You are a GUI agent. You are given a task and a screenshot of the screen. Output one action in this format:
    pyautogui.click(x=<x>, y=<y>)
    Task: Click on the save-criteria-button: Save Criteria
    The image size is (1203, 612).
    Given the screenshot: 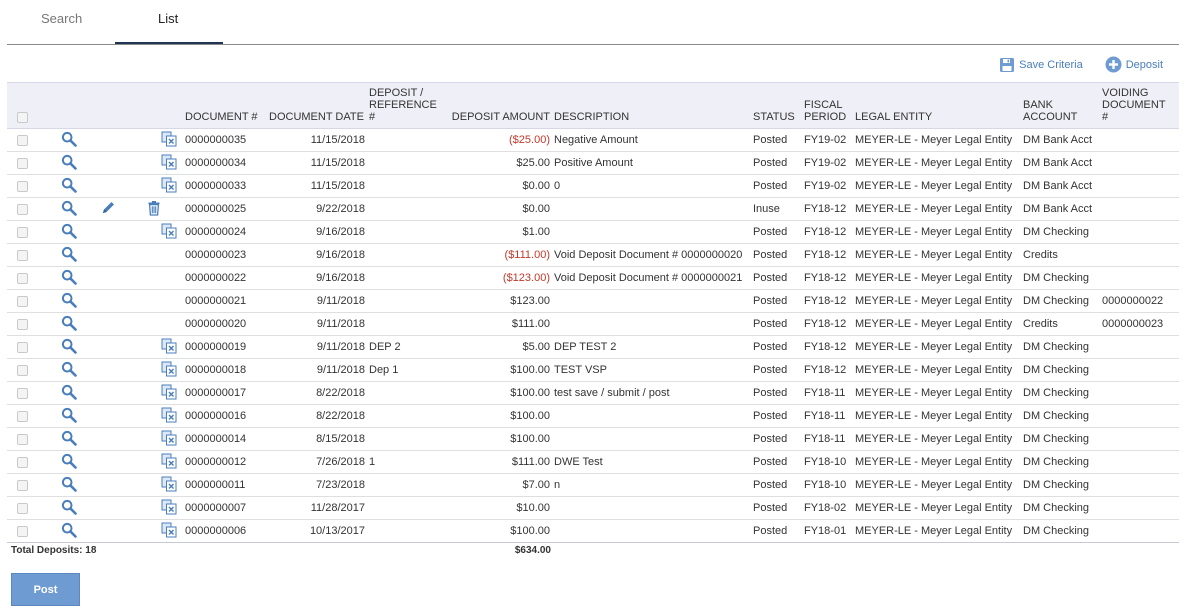 What is the action you would take?
    pyautogui.click(x=1041, y=65)
    